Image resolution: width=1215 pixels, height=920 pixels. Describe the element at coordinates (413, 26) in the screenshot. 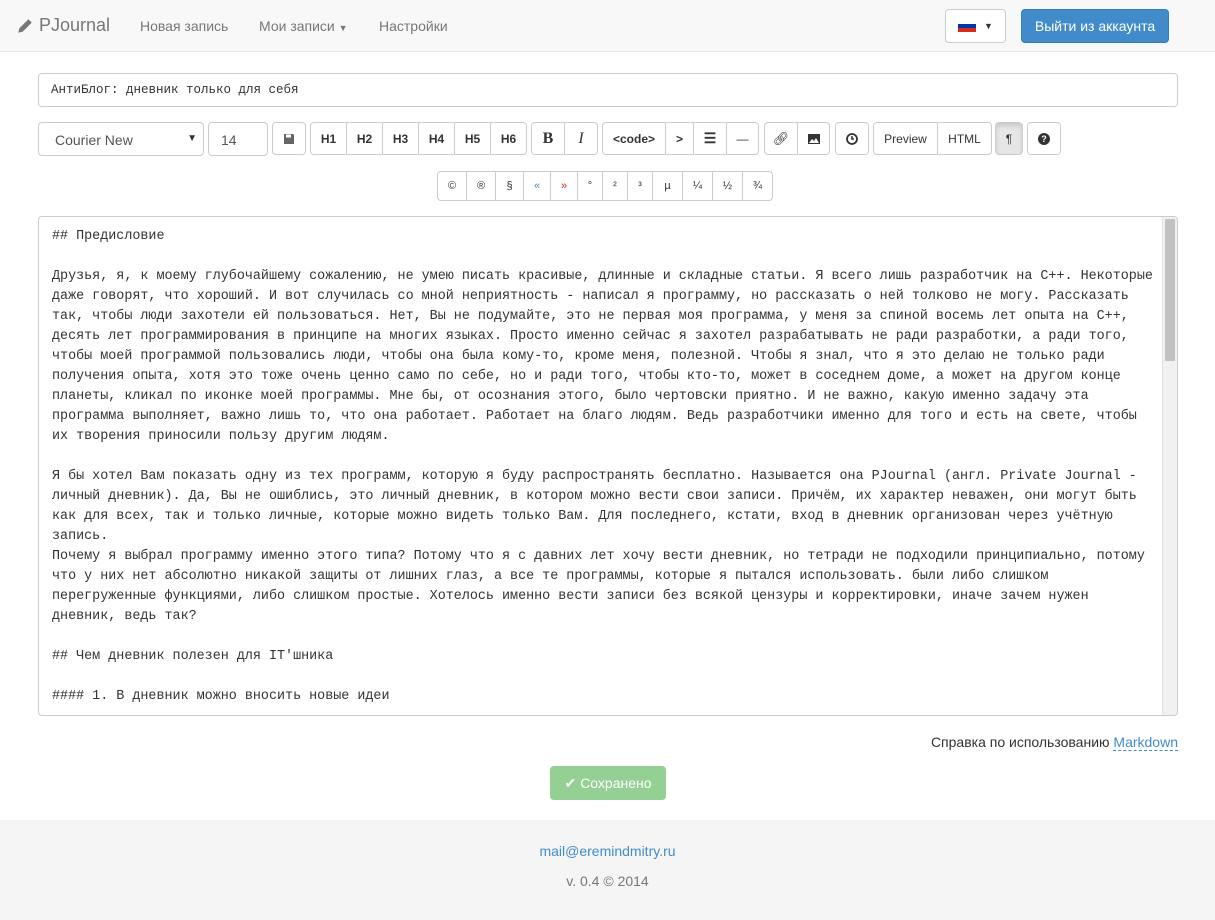

I see `nav-settings: Настройки` at that location.